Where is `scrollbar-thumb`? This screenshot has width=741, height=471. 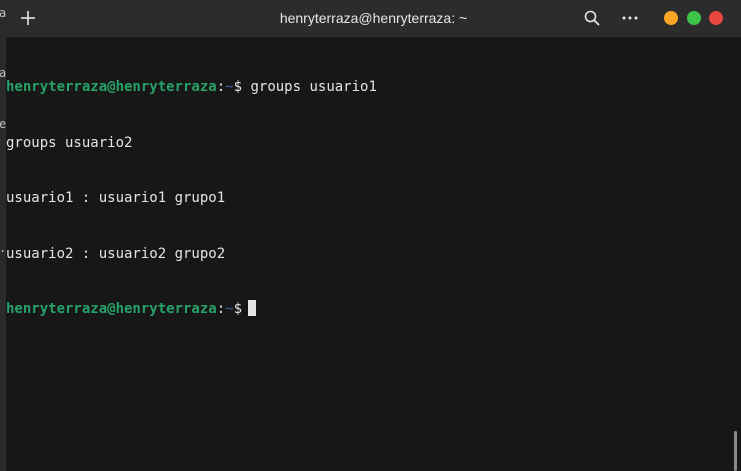 scrollbar-thumb is located at coordinates (735, 451).